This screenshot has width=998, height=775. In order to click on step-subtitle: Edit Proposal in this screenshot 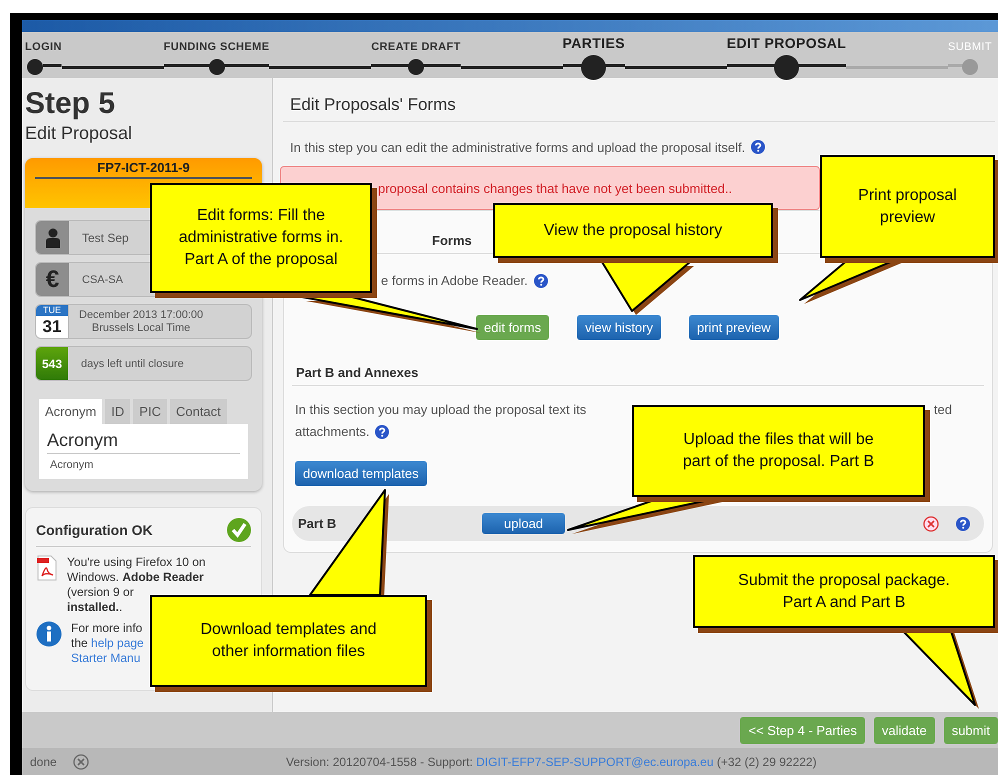, I will do `click(79, 133)`.